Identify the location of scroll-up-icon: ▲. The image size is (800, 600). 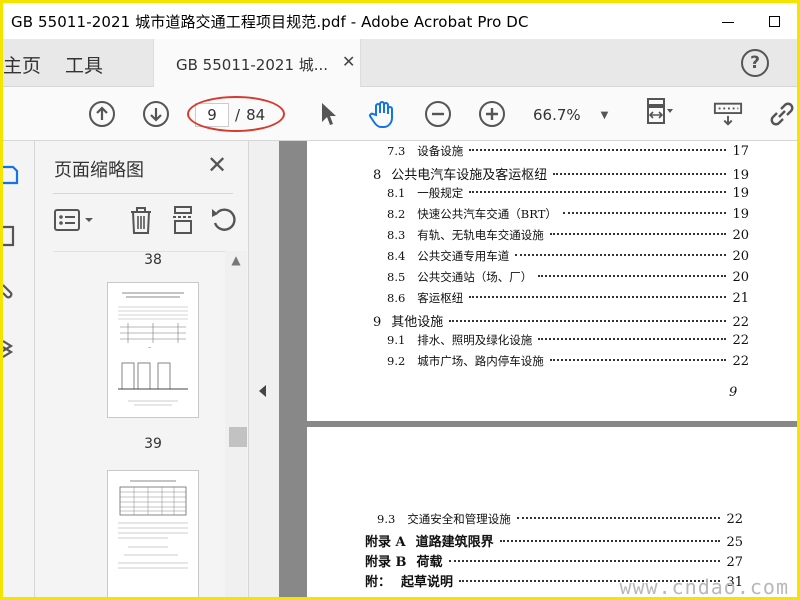
(236, 262).